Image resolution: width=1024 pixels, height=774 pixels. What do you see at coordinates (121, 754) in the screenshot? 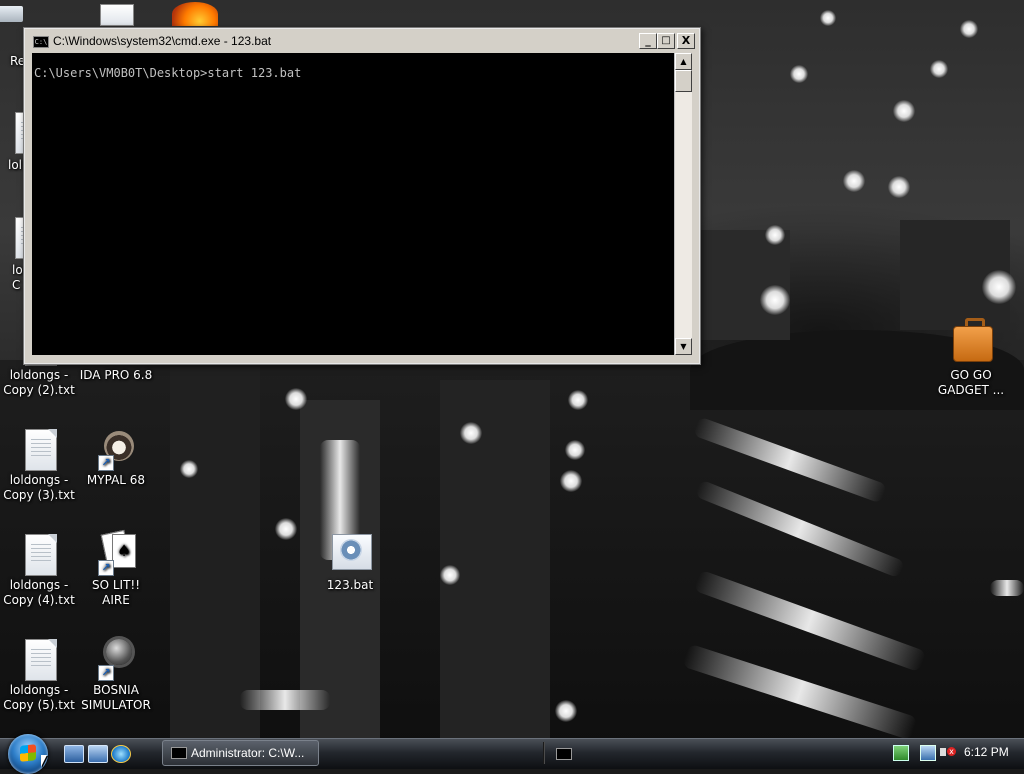
I see `internet-explorer-icon` at bounding box center [121, 754].